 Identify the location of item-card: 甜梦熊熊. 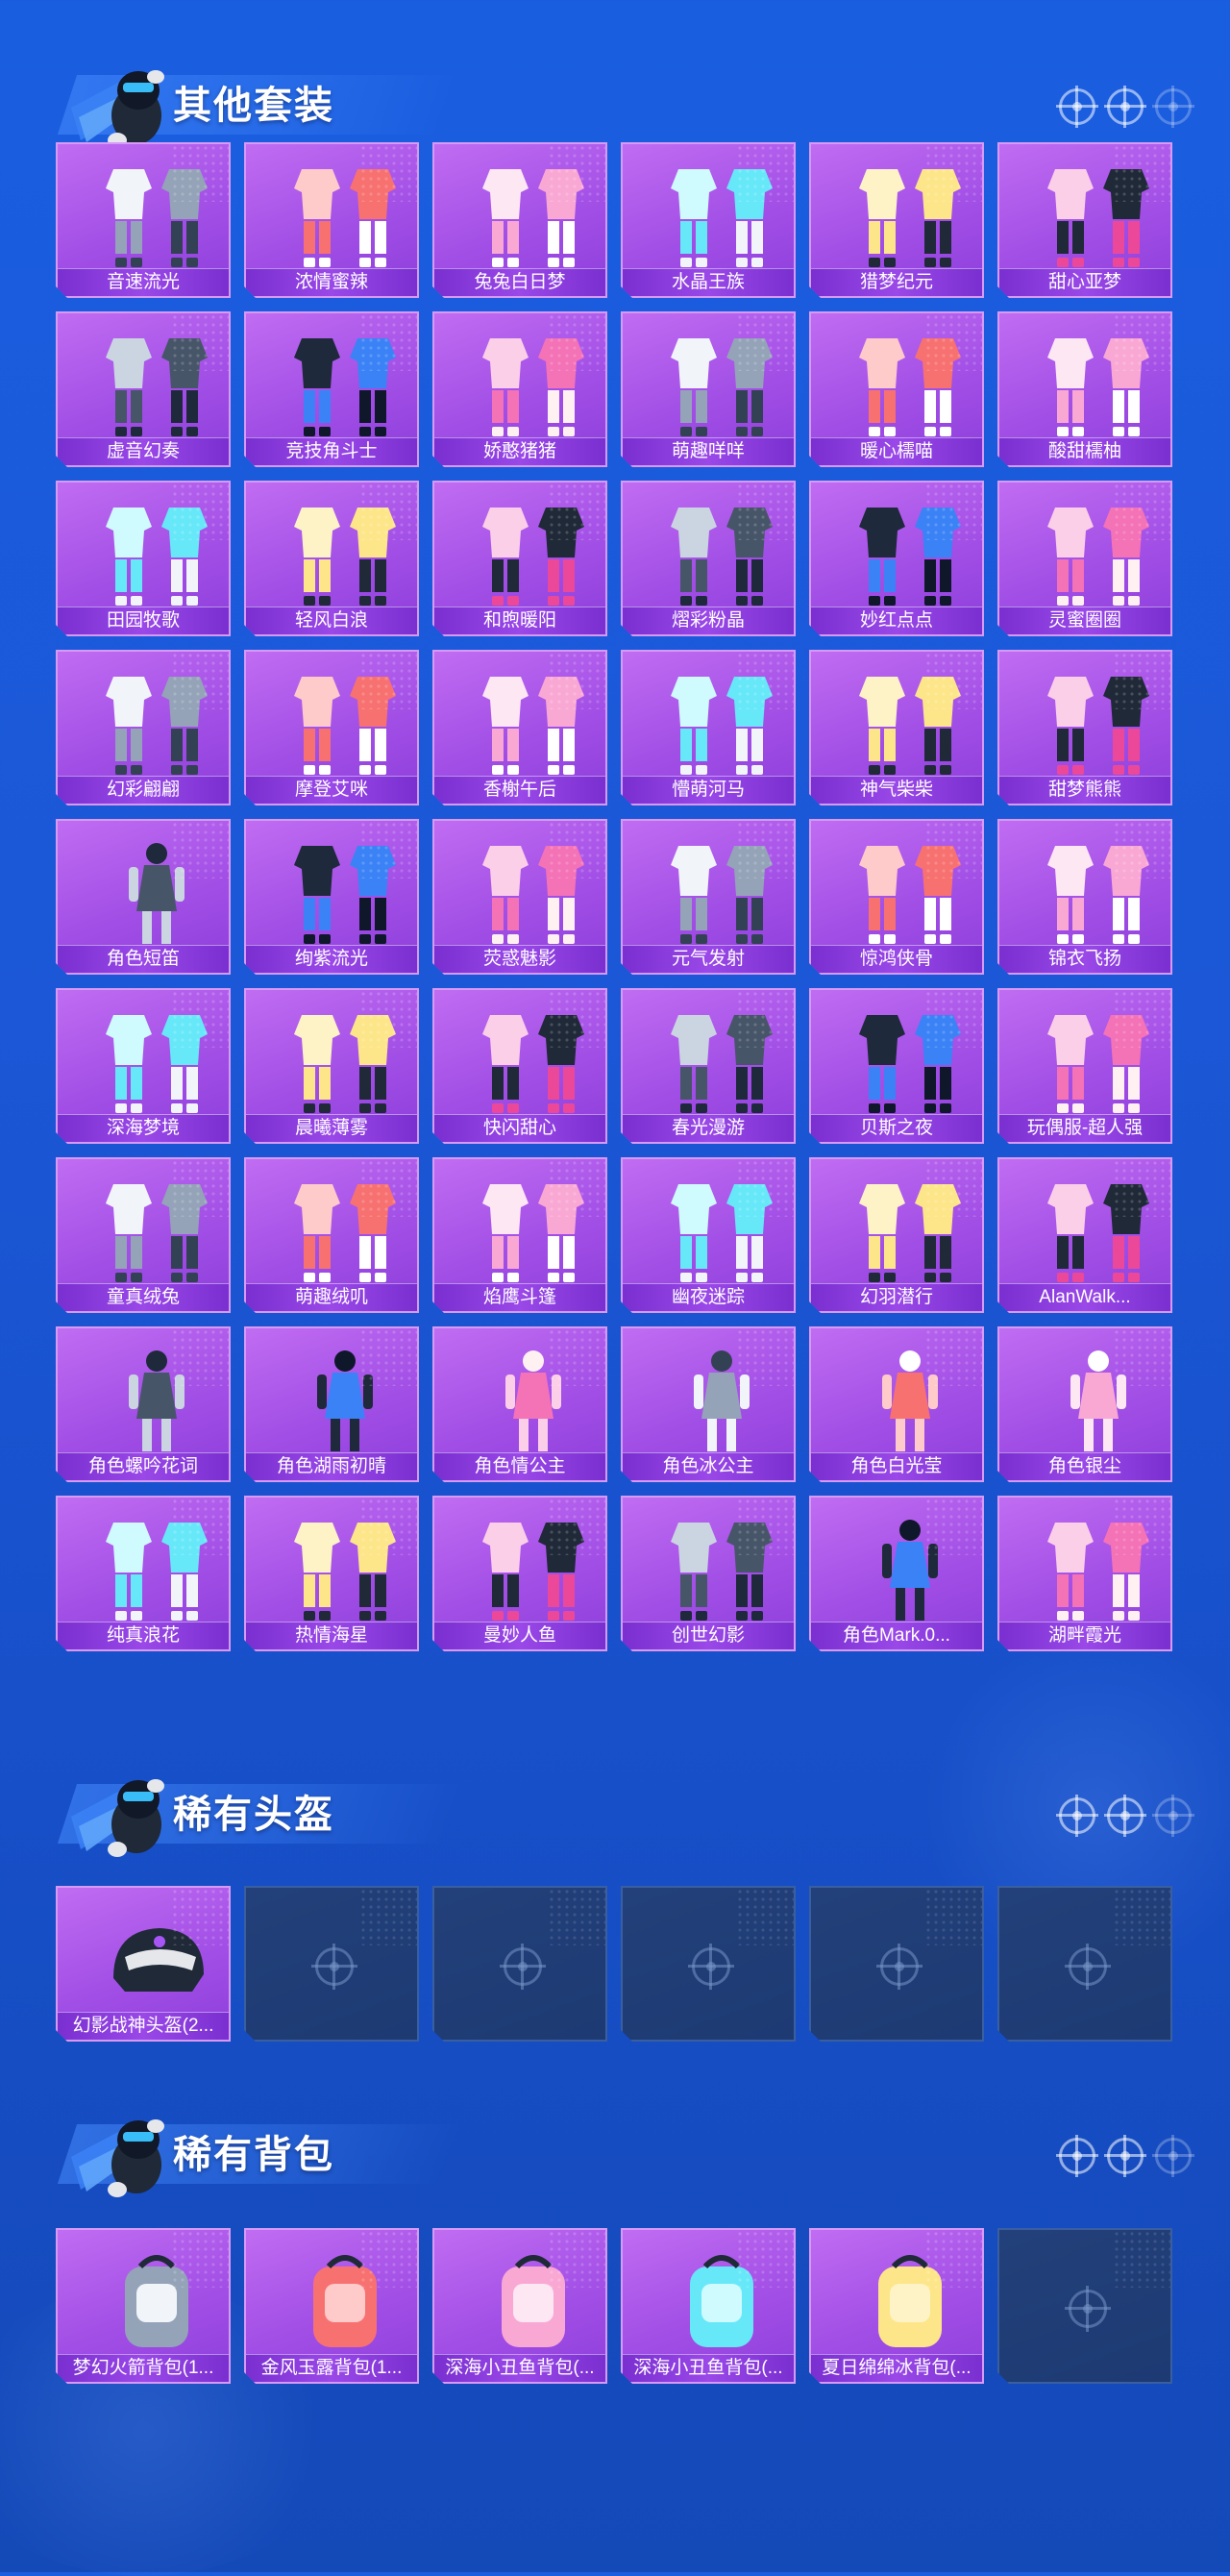
(1085, 727).